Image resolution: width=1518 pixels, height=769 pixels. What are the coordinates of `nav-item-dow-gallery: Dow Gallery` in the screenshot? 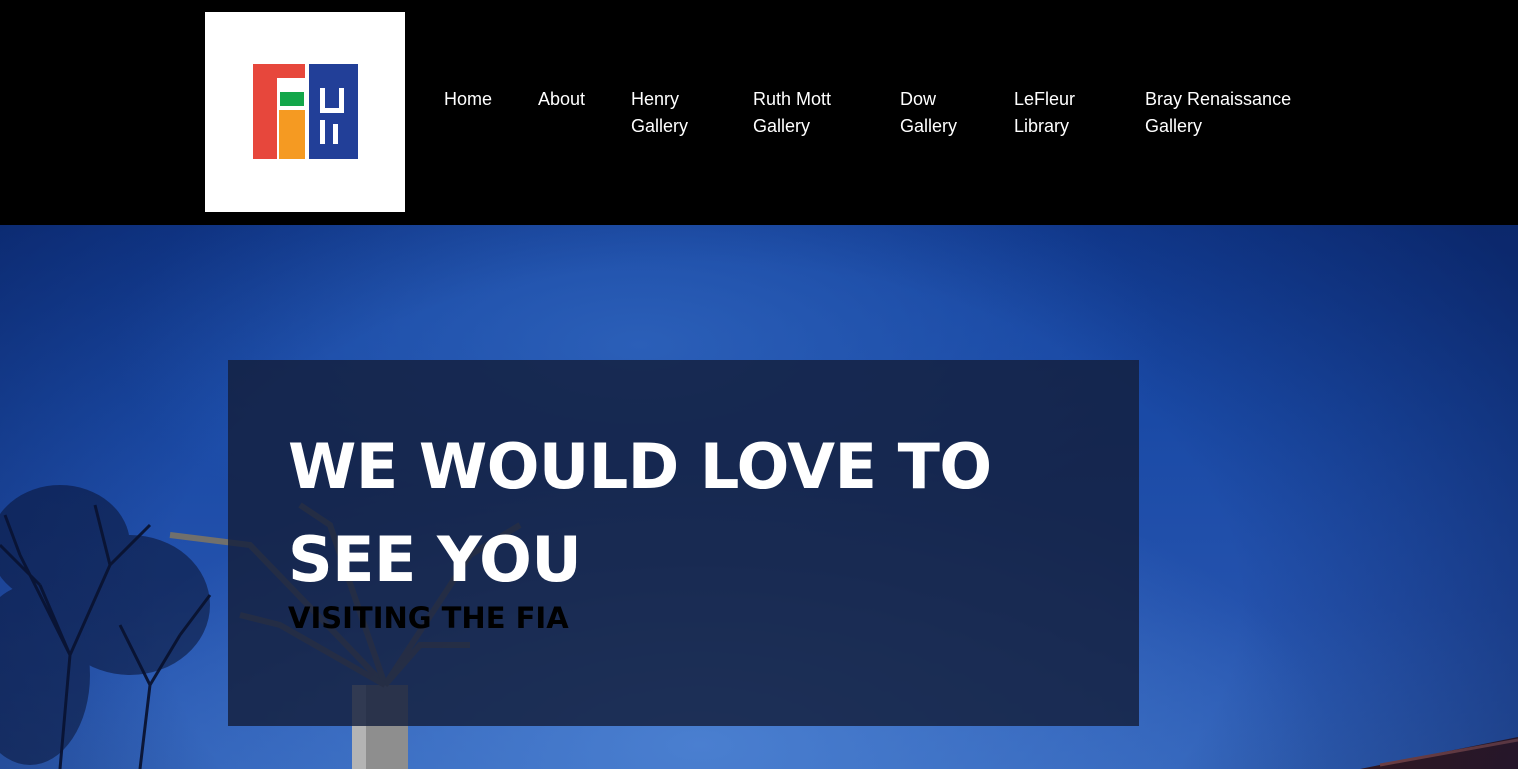 It's located at (928, 113).